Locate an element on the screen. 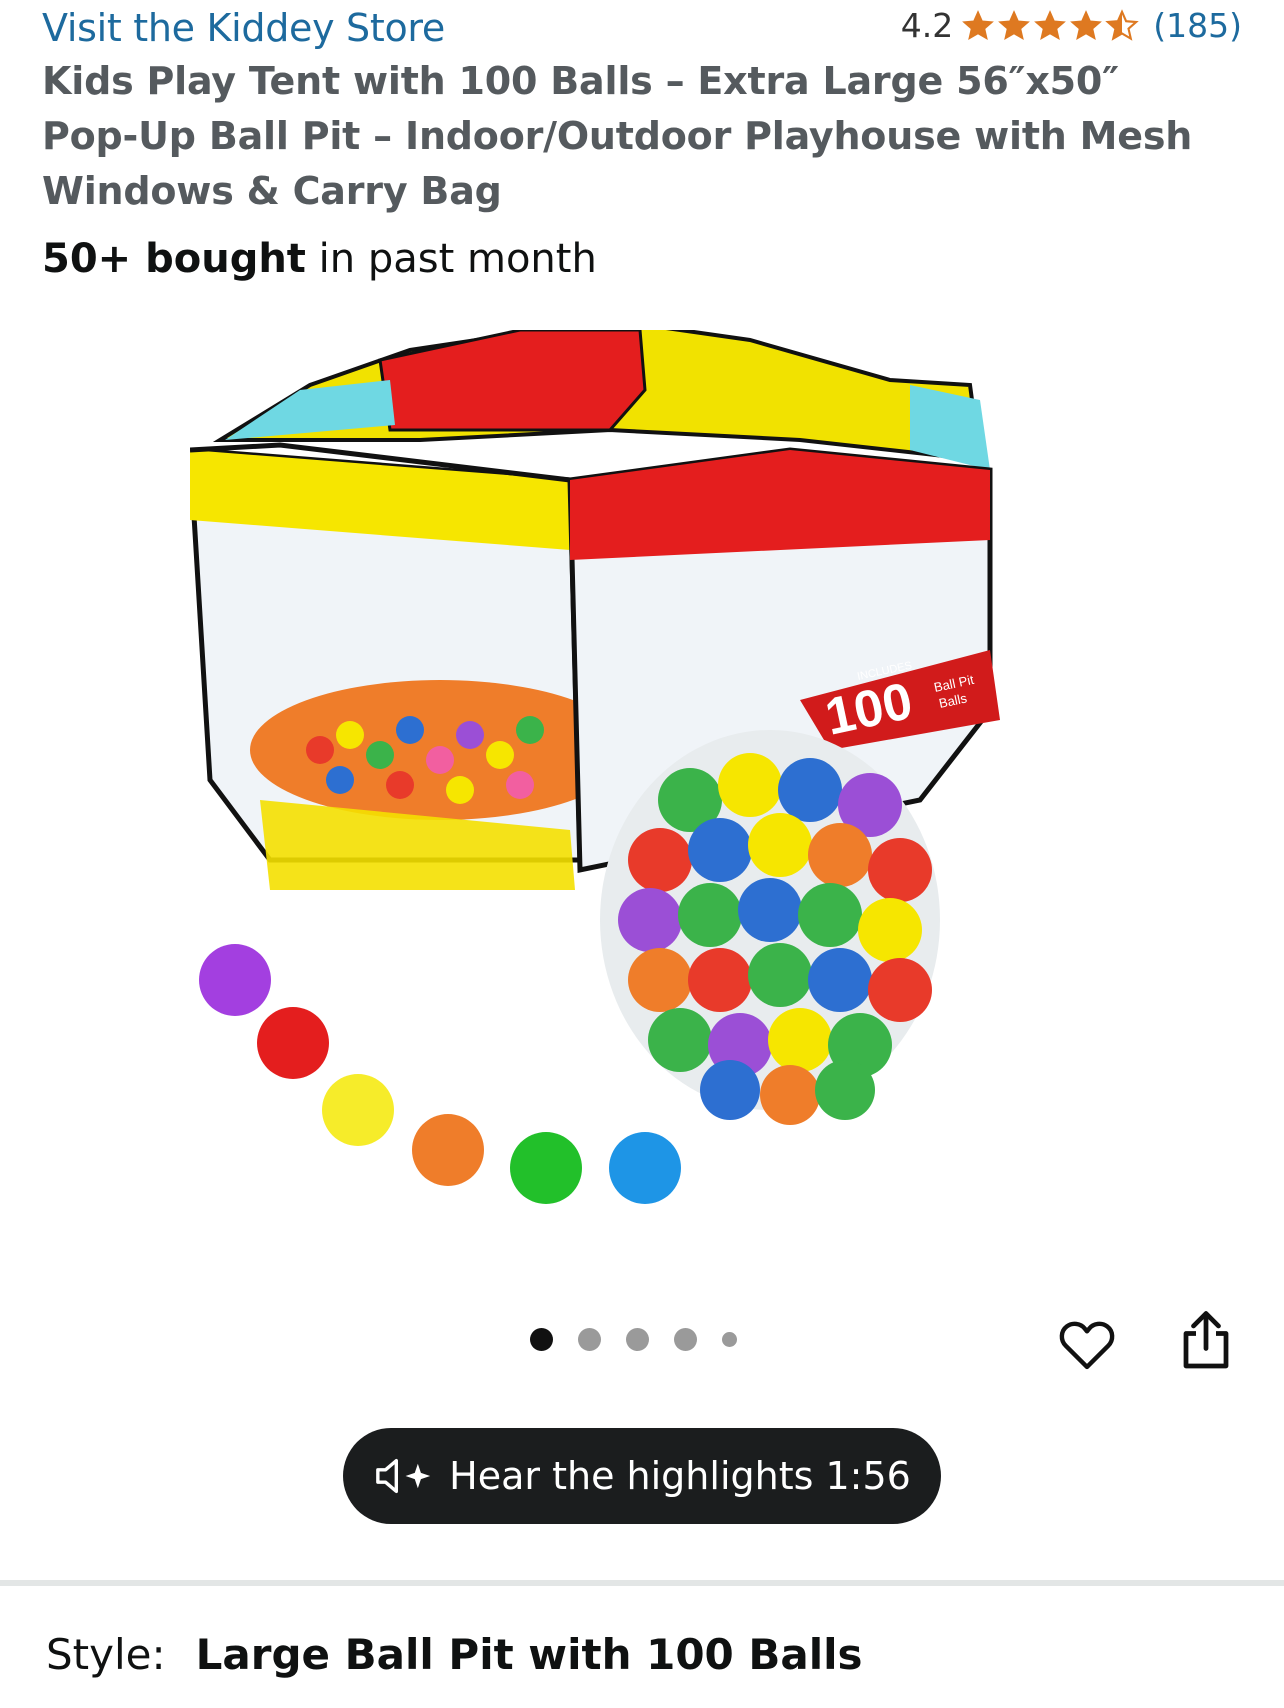  star-rating is located at coordinates (1050, 25).